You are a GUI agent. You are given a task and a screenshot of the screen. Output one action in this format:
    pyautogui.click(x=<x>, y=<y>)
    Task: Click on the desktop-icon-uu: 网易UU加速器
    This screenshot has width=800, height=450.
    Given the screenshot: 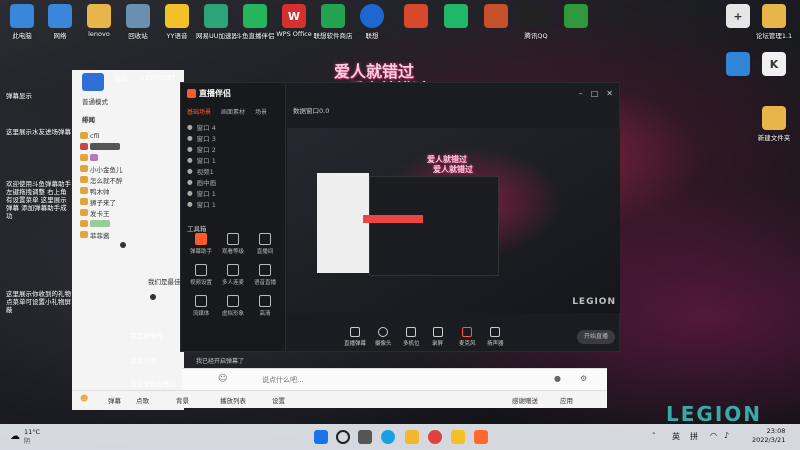 What is the action you would take?
    pyautogui.click(x=216, y=22)
    